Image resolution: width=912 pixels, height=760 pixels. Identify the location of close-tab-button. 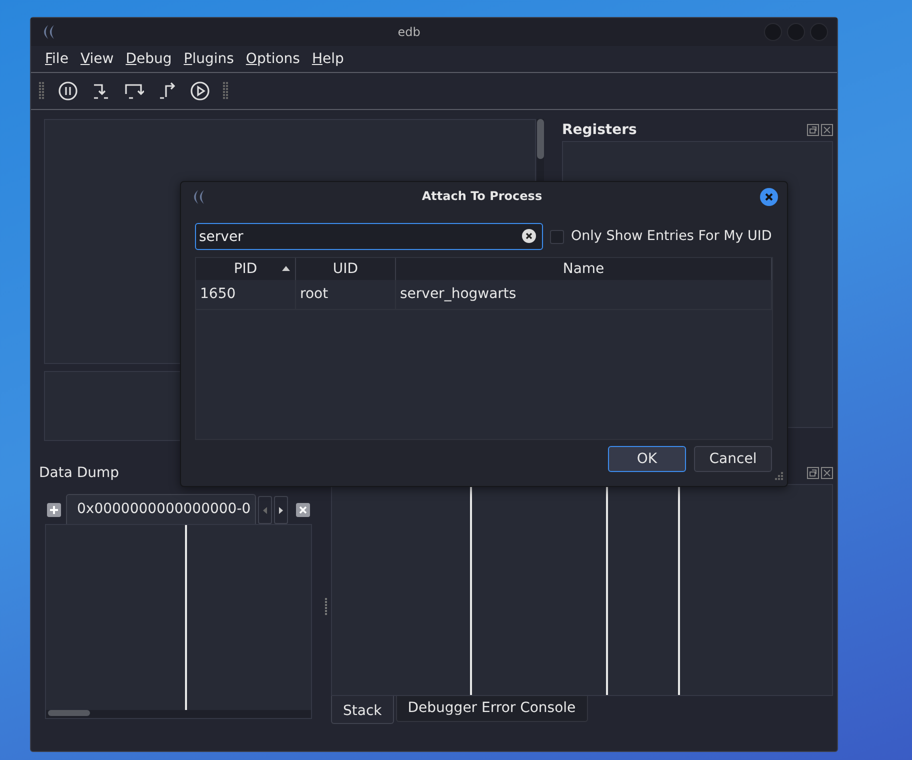
(303, 510).